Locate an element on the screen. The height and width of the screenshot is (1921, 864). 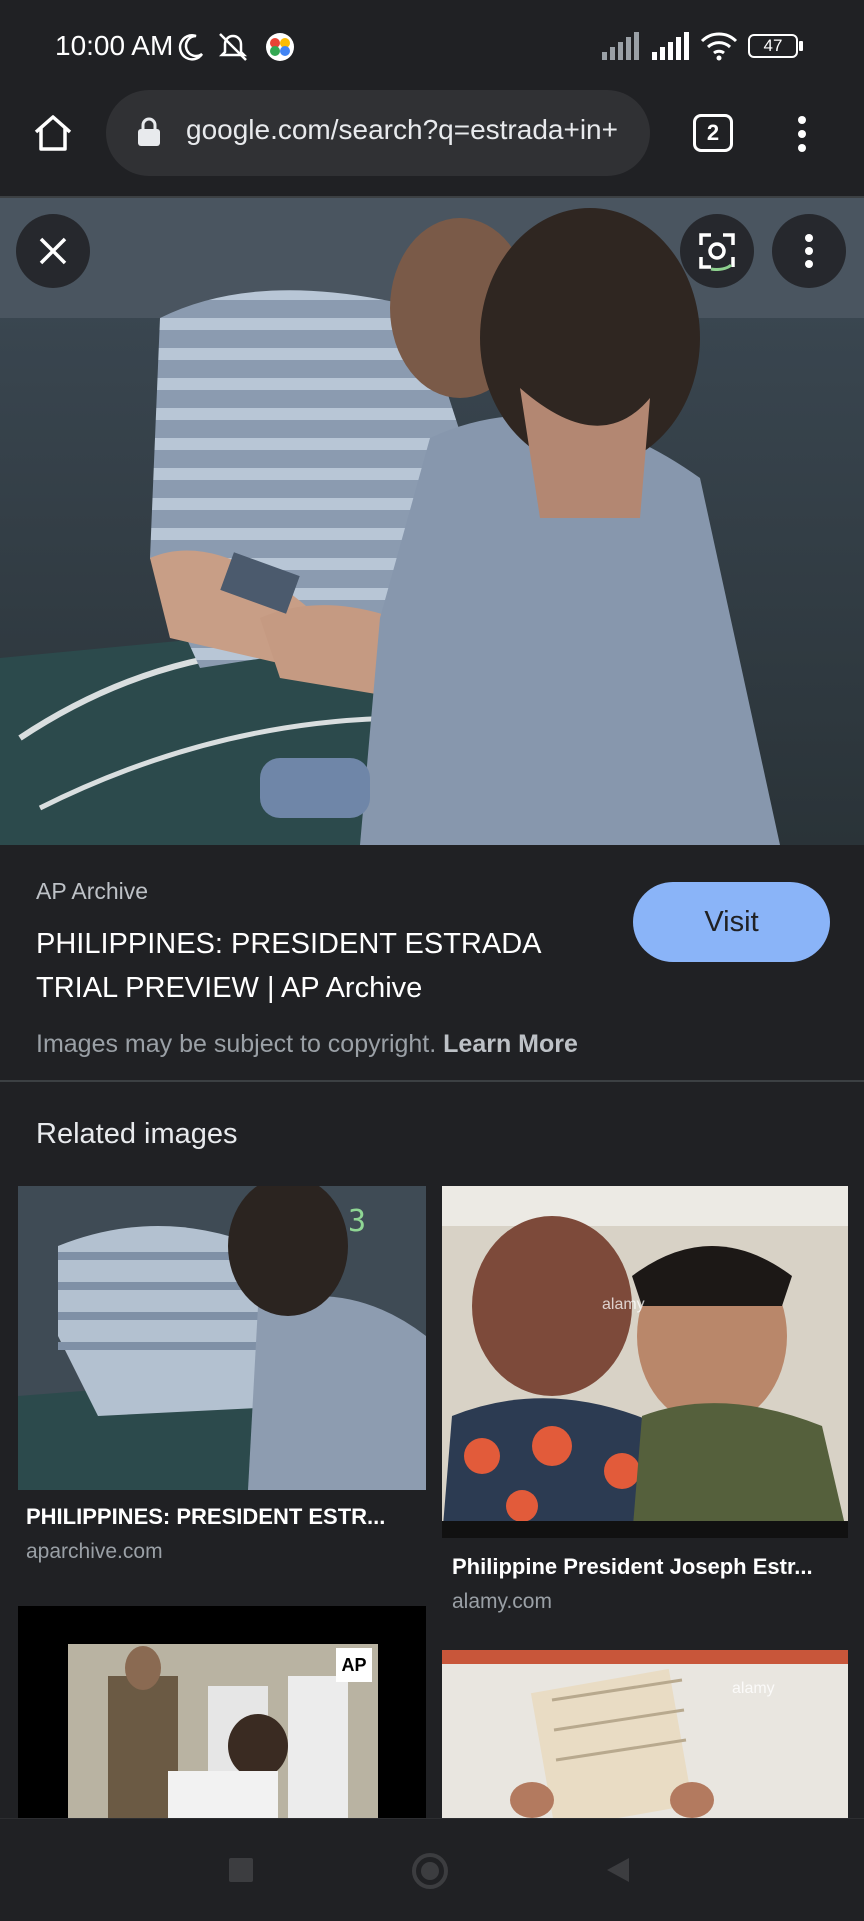
section-divider is located at coordinates (432, 1081).